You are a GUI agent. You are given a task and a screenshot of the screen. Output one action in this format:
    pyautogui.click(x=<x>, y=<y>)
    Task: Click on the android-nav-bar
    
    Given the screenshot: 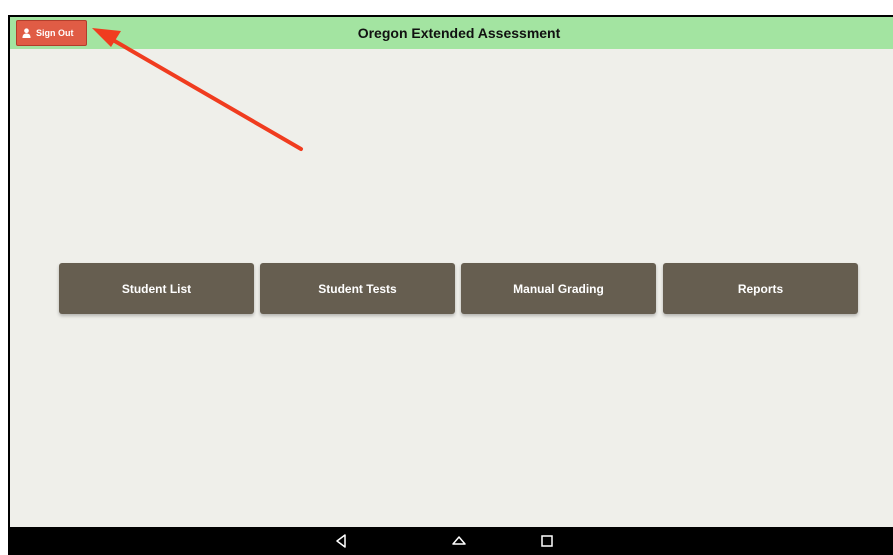 What is the action you would take?
    pyautogui.click(x=451, y=541)
    